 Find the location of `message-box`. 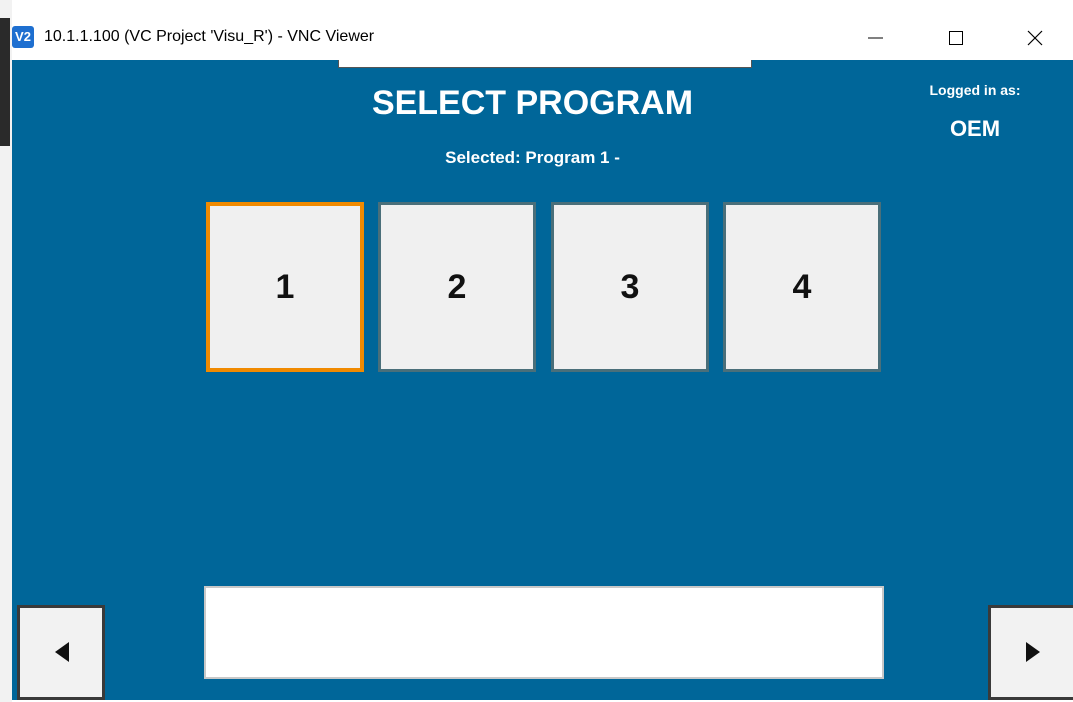

message-box is located at coordinates (544, 632).